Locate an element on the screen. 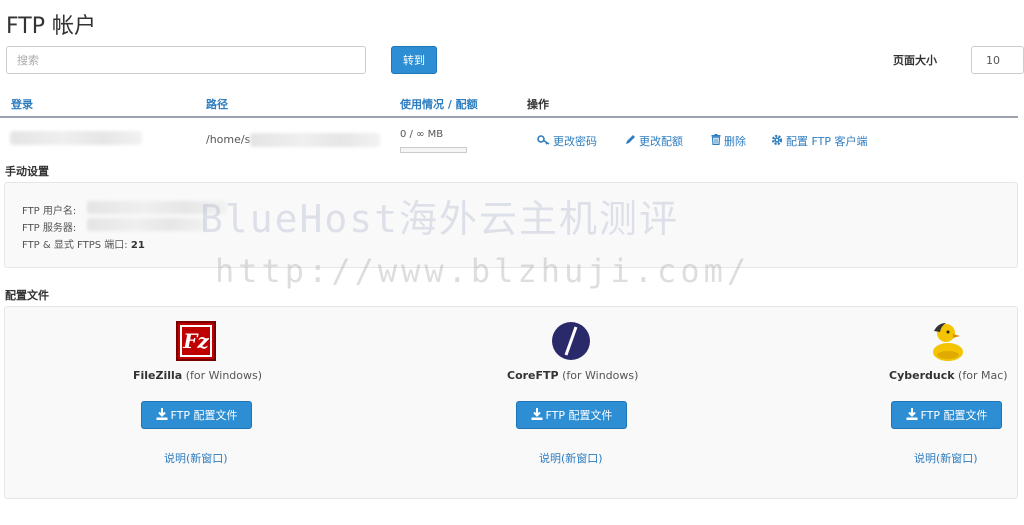  table-header-divider is located at coordinates (509, 117).